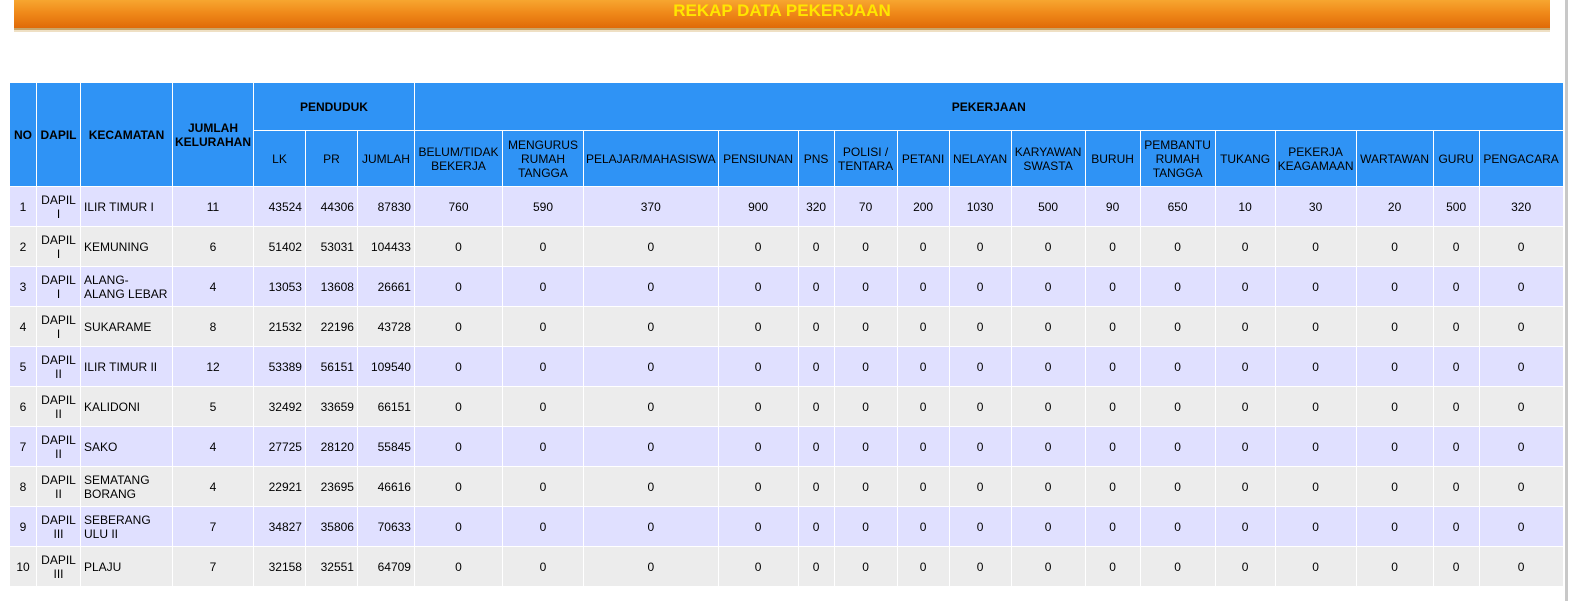 The width and height of the screenshot is (1585, 601). What do you see at coordinates (279, 326) in the screenshot?
I see `cell-lk: 21532` at bounding box center [279, 326].